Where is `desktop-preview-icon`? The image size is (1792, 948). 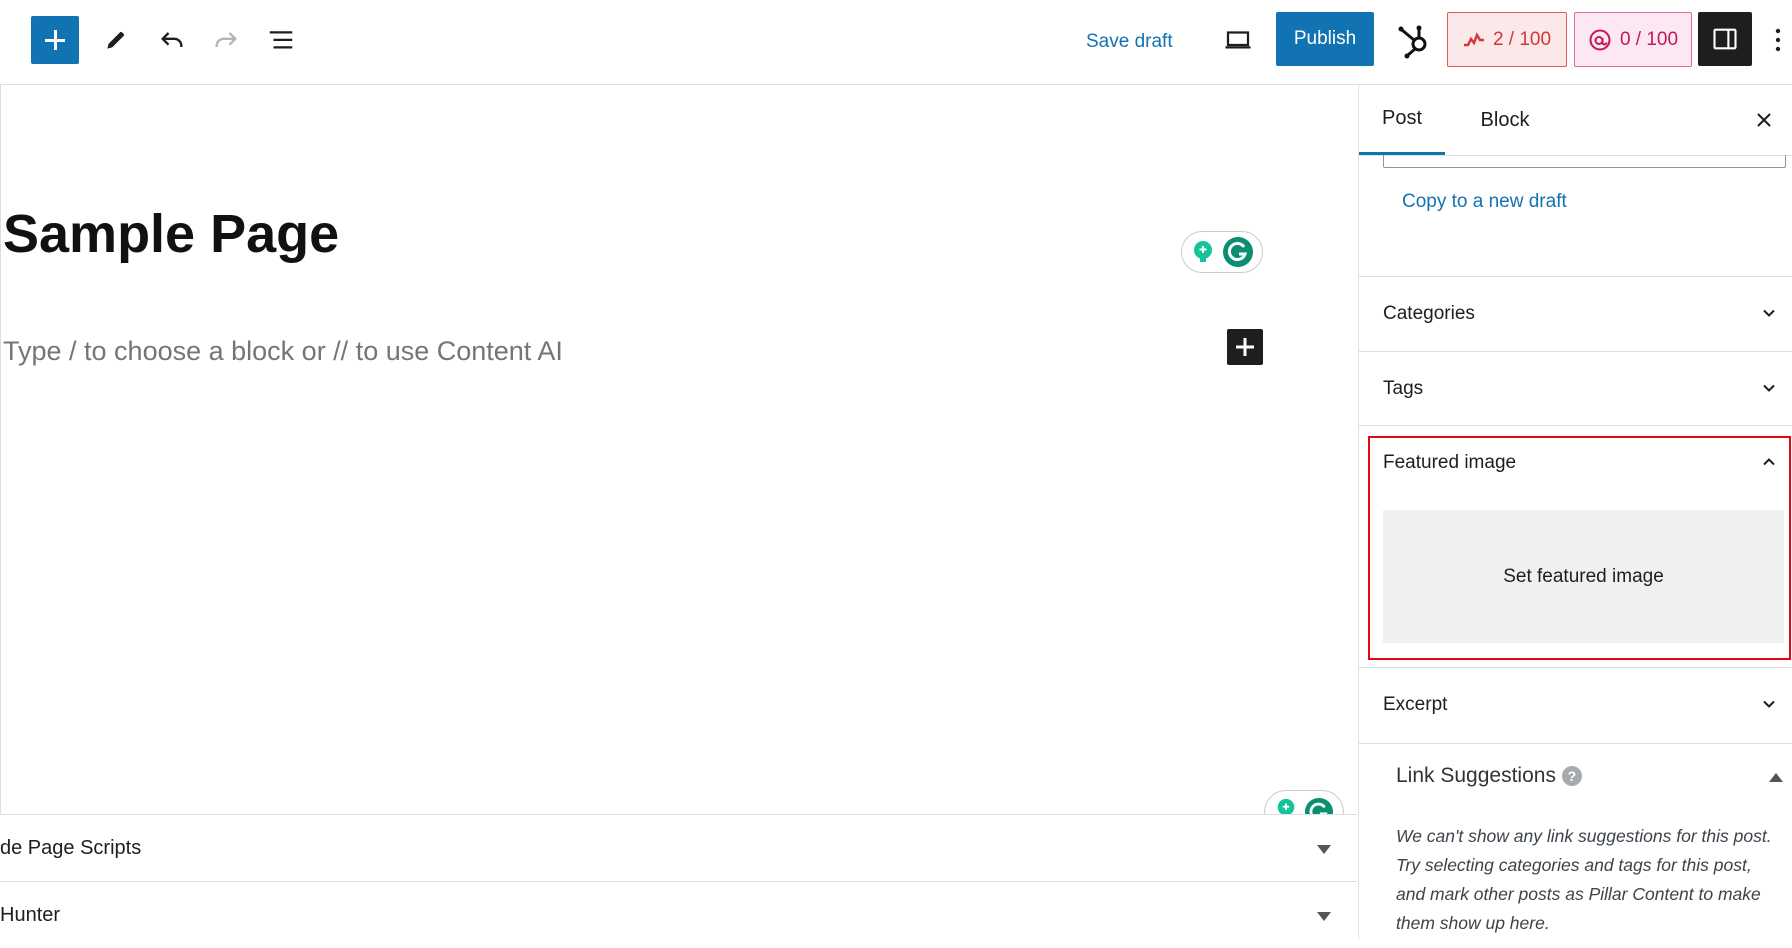 desktop-preview-icon is located at coordinates (1238, 40).